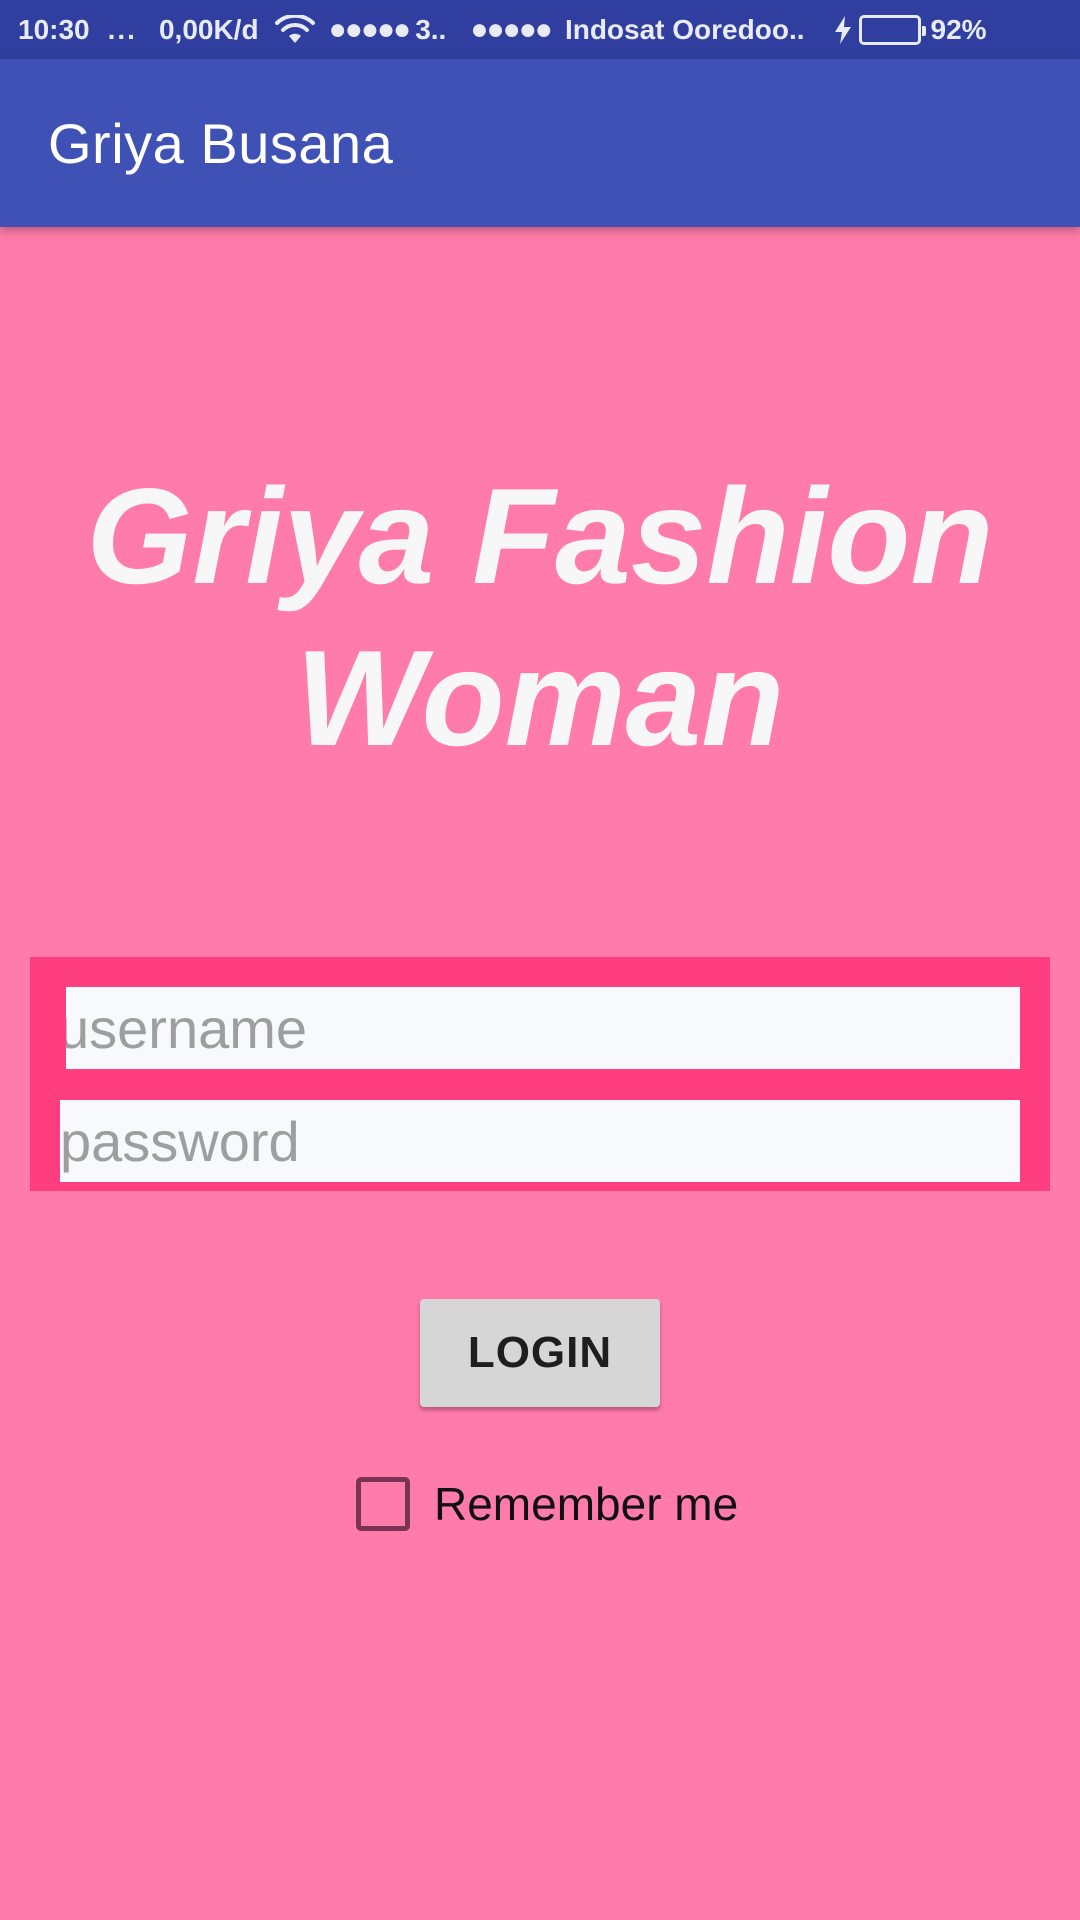 This screenshot has width=1080, height=1920. What do you see at coordinates (586, 1504) in the screenshot?
I see `remember-me-label: Remember me` at bounding box center [586, 1504].